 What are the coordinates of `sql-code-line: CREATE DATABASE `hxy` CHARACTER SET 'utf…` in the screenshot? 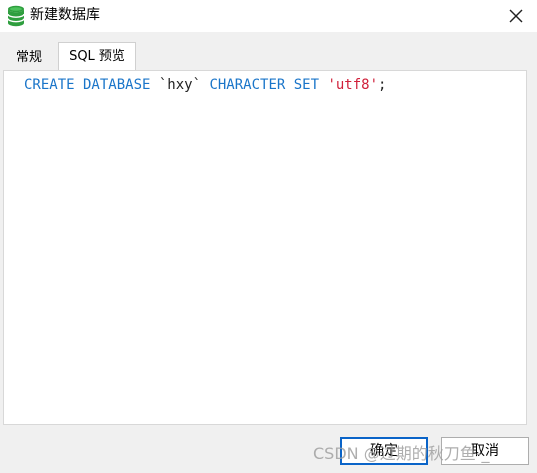 It's located at (205, 85).